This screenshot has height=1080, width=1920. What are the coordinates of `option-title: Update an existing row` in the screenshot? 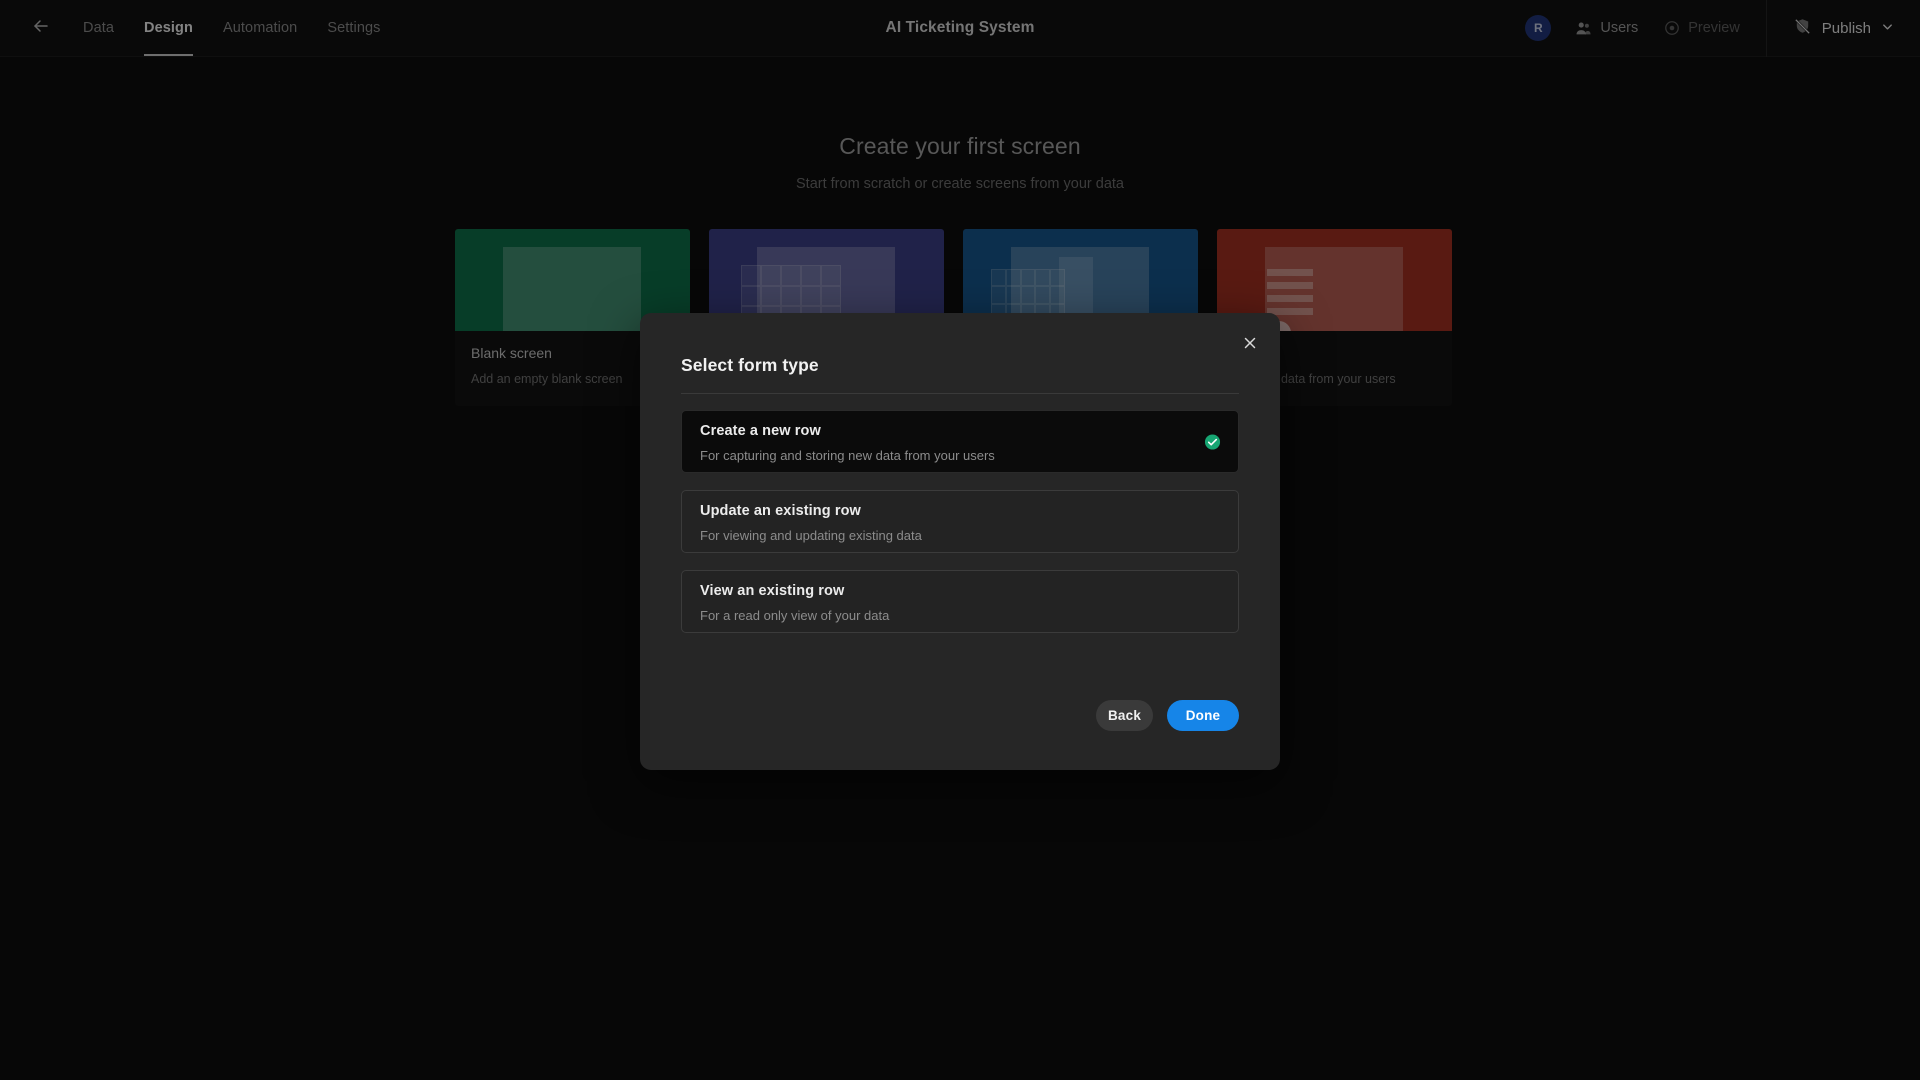 It's located at (780, 511).